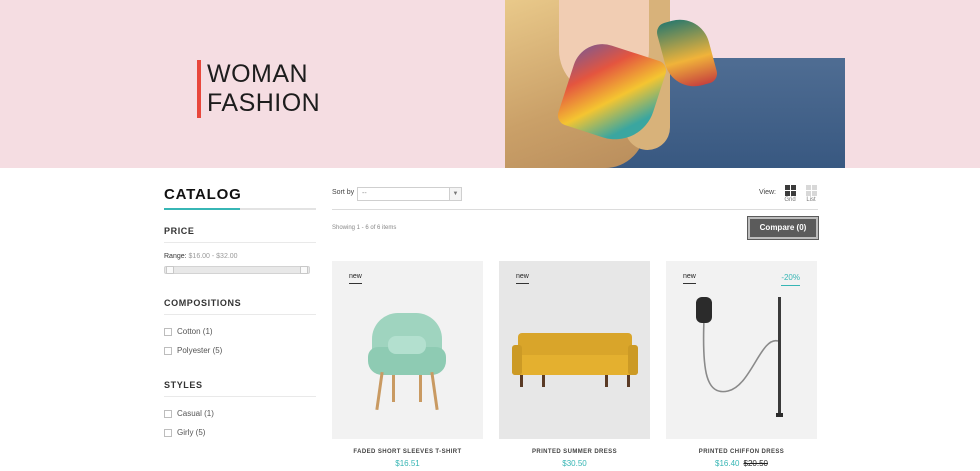 Image resolution: width=980 pixels, height=471 pixels. What do you see at coordinates (575, 361) in the screenshot?
I see `sofa-image` at bounding box center [575, 361].